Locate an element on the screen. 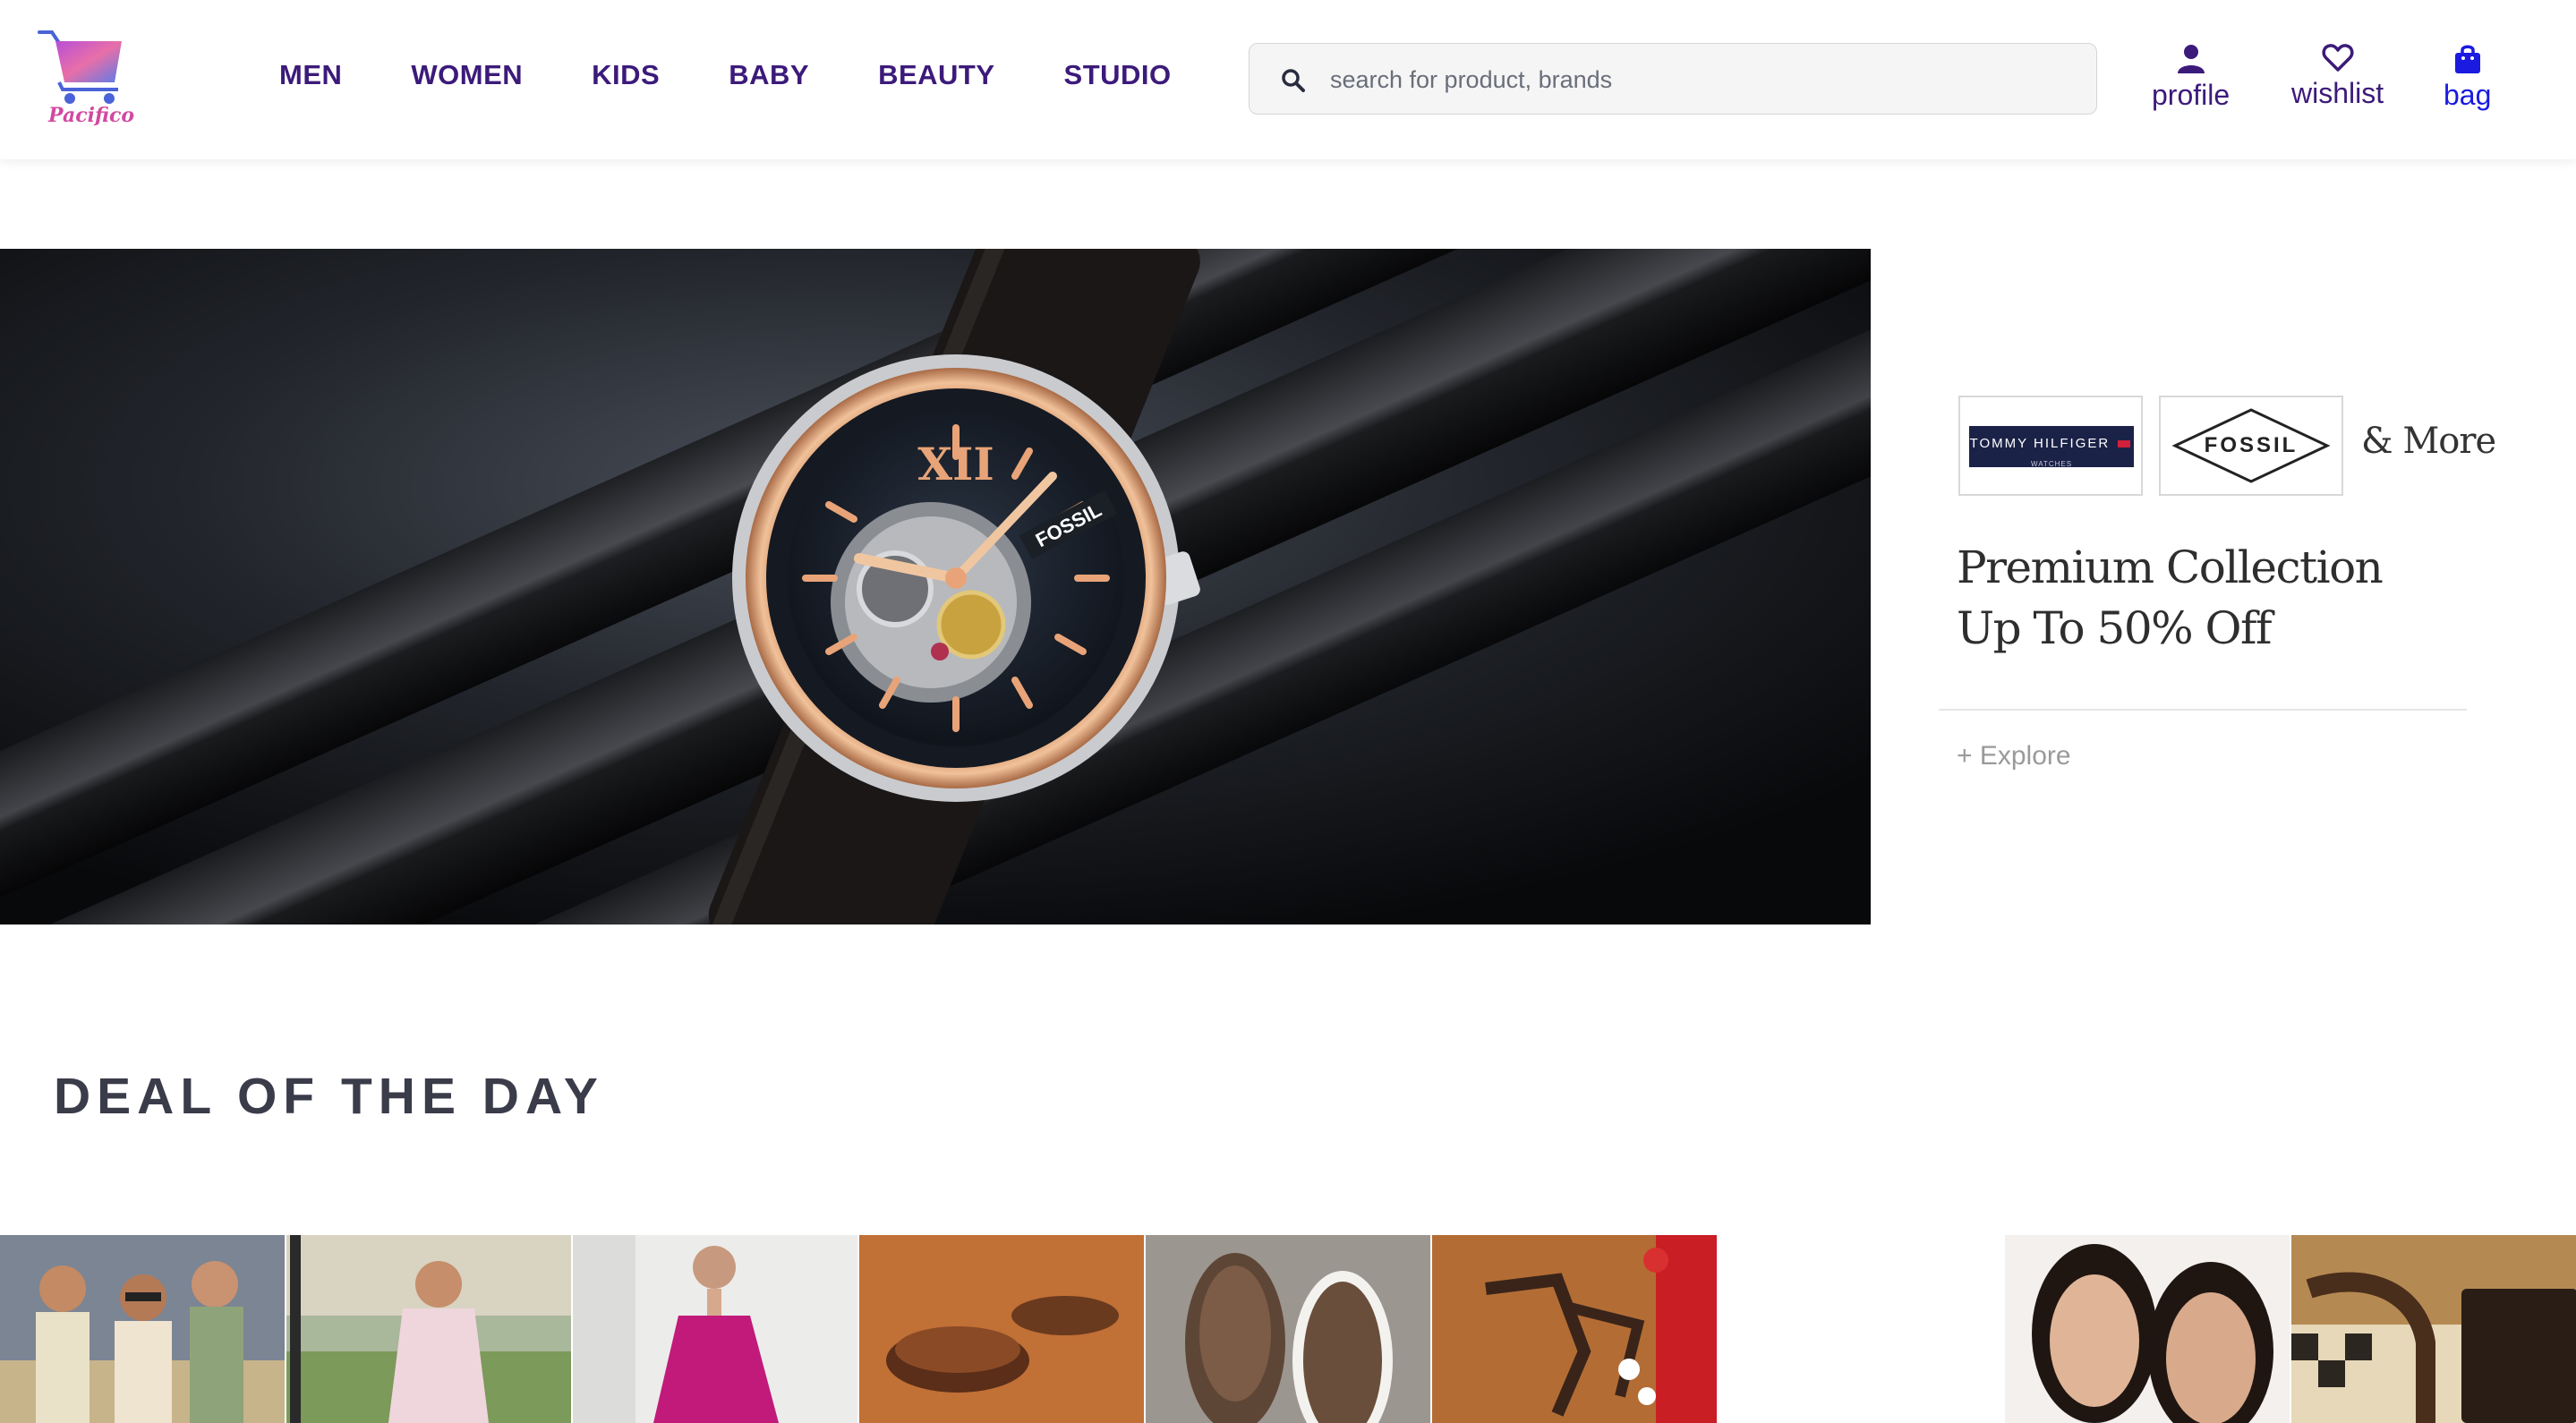  pink-dress-image is located at coordinates (715, 1329).